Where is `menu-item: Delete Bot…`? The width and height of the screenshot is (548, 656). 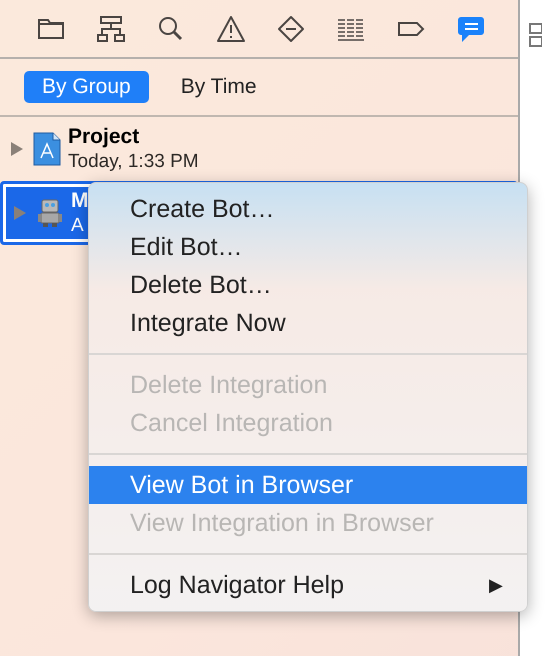 menu-item: Delete Bot… is located at coordinates (308, 285).